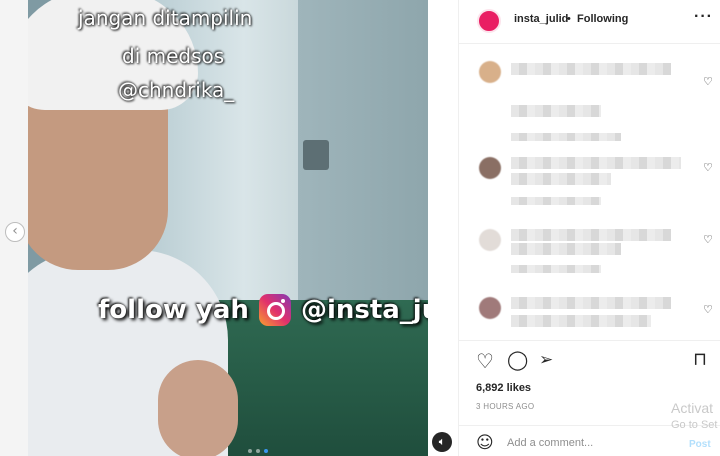  I want to click on more-options-button: ···, so click(703, 17).